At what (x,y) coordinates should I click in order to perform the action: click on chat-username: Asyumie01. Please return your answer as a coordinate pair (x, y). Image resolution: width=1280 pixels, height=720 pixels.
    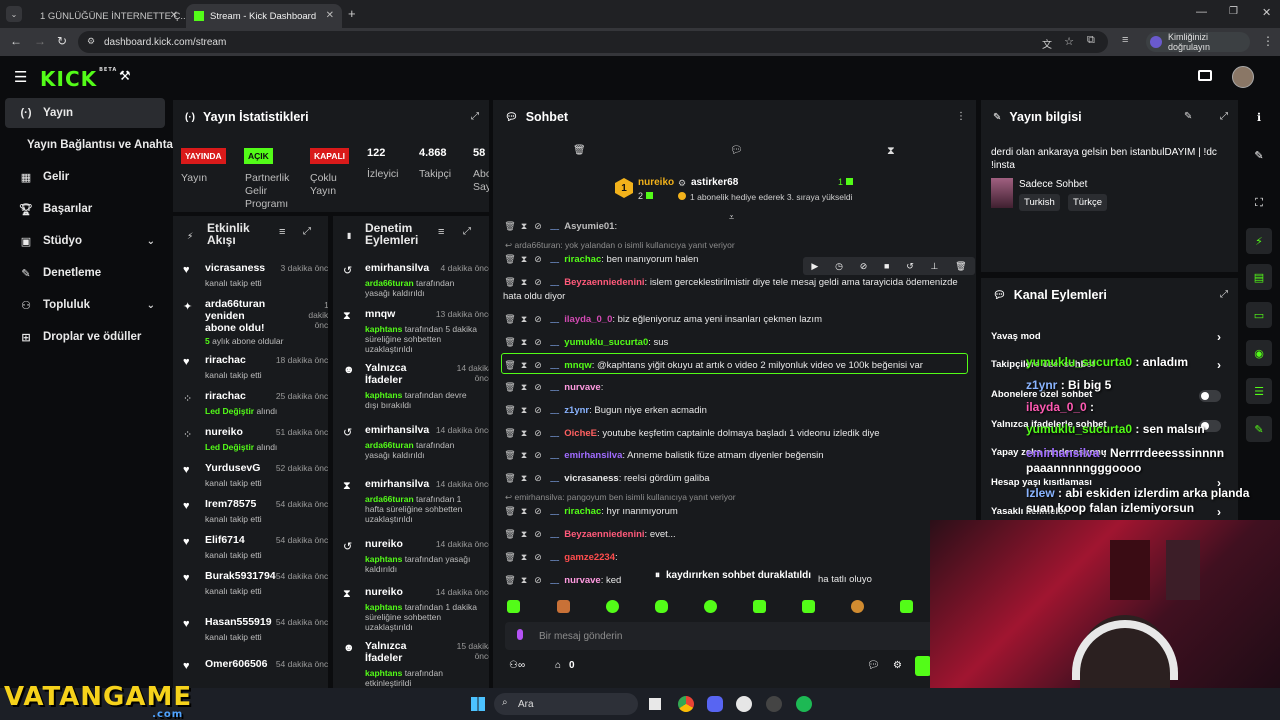
    Looking at the image, I should click on (589, 226).